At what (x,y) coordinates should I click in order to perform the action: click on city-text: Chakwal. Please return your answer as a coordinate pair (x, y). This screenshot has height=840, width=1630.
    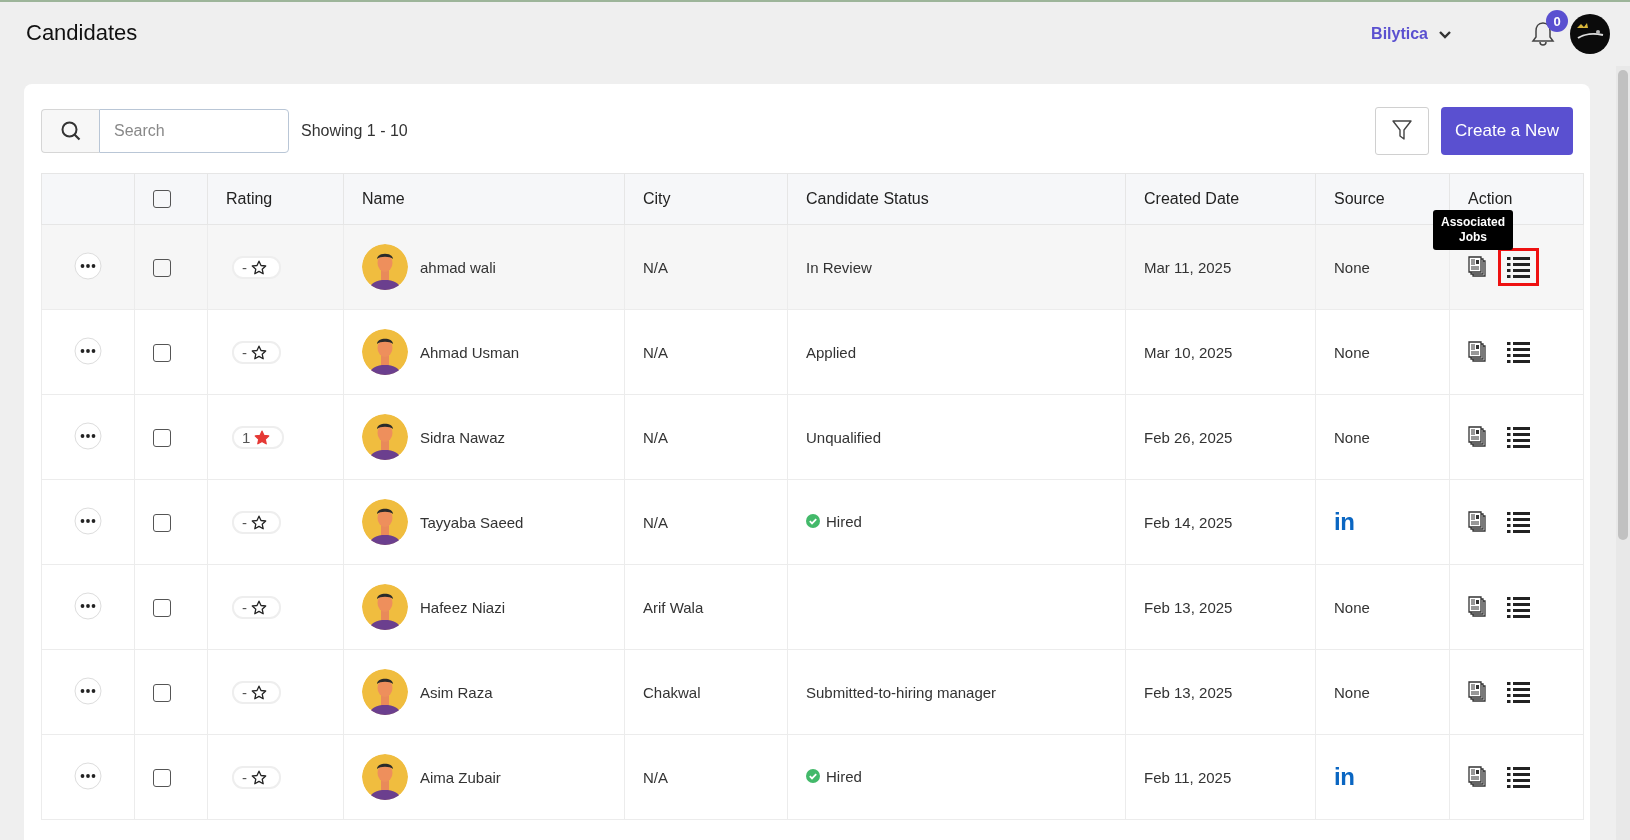
    Looking at the image, I should click on (672, 692).